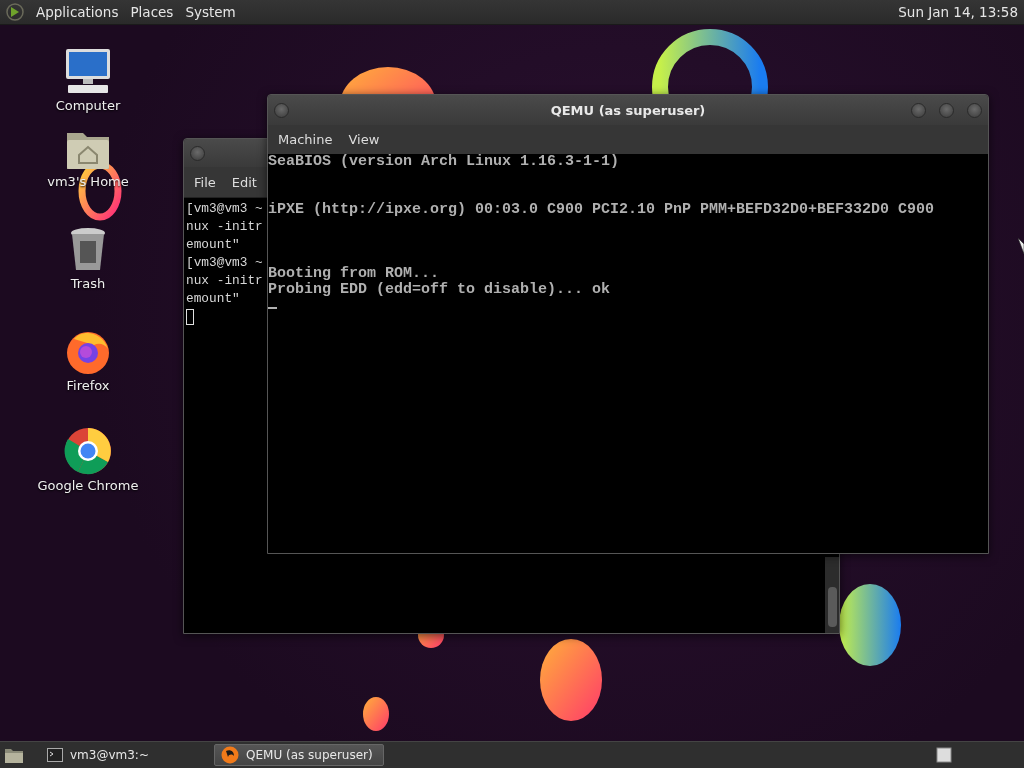  I want to click on workspace-icon, so click(944, 755).